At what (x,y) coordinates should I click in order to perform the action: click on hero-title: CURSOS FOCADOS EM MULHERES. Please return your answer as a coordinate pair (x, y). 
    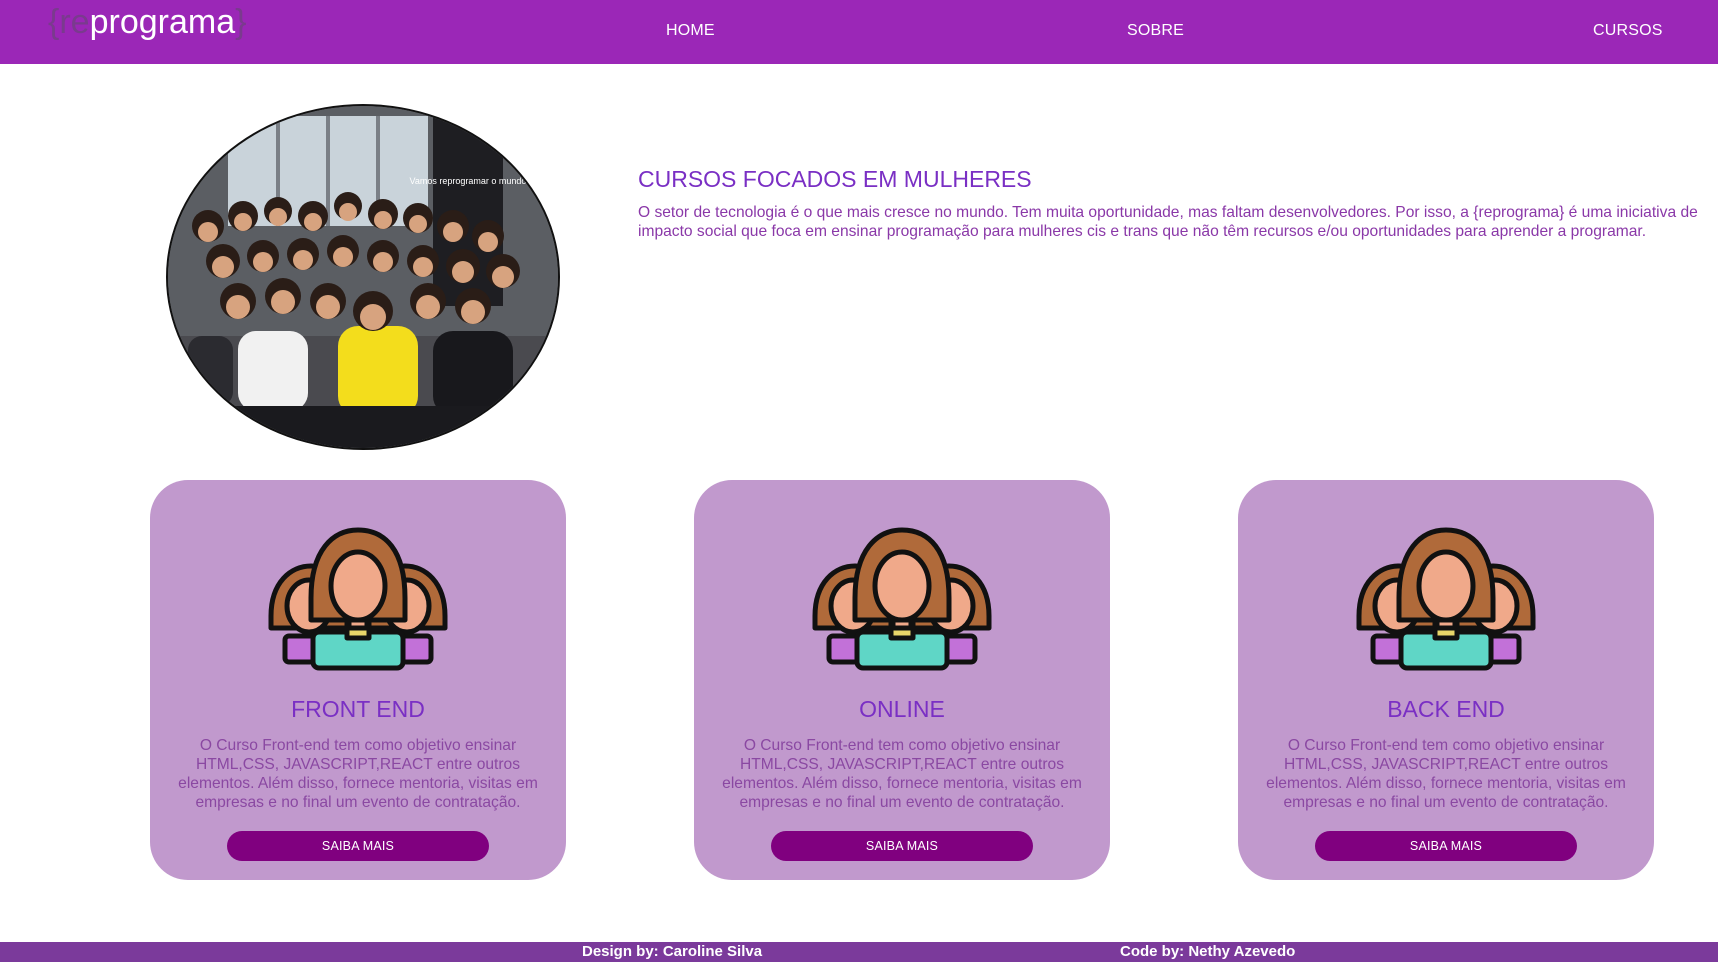
    Looking at the image, I should click on (835, 179).